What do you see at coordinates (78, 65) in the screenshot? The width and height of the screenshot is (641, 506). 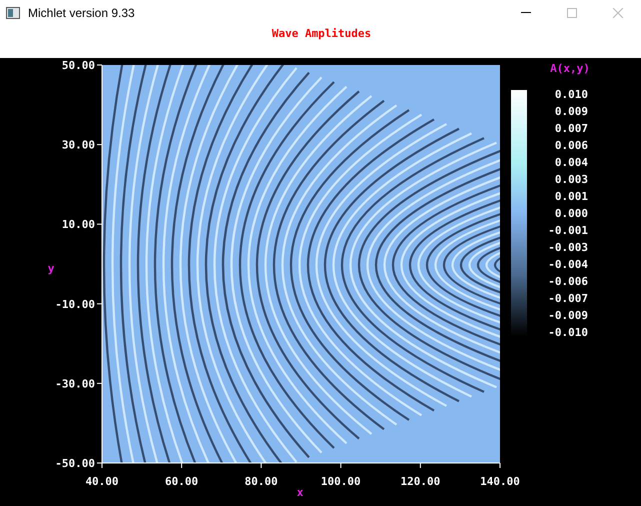 I see `y-tick-label: 50.00` at bounding box center [78, 65].